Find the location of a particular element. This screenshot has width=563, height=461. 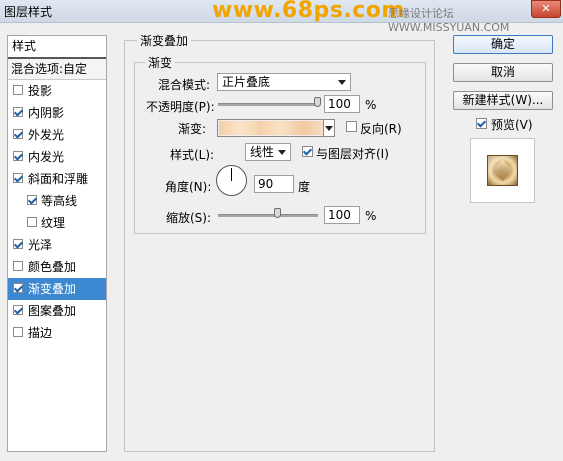

opacity-slider-thumb is located at coordinates (317, 102).